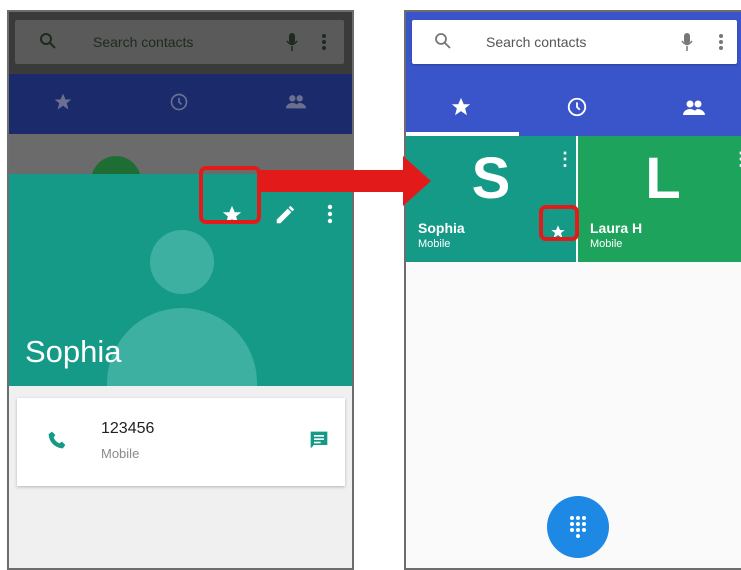  I want to click on dialpad-button, so click(578, 527).